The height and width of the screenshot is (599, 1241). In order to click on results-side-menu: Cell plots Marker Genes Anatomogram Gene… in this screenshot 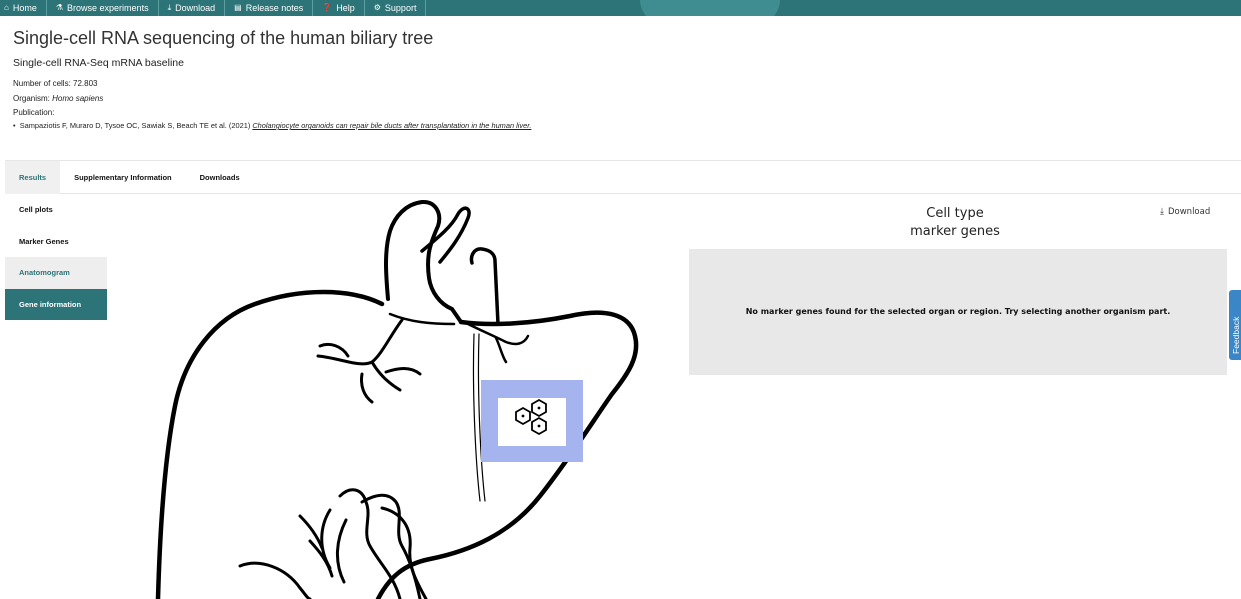, I will do `click(56, 257)`.